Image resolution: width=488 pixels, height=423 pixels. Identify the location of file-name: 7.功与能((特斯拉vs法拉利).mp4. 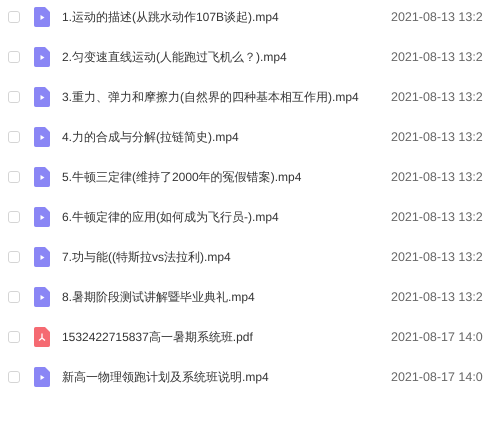
(226, 257).